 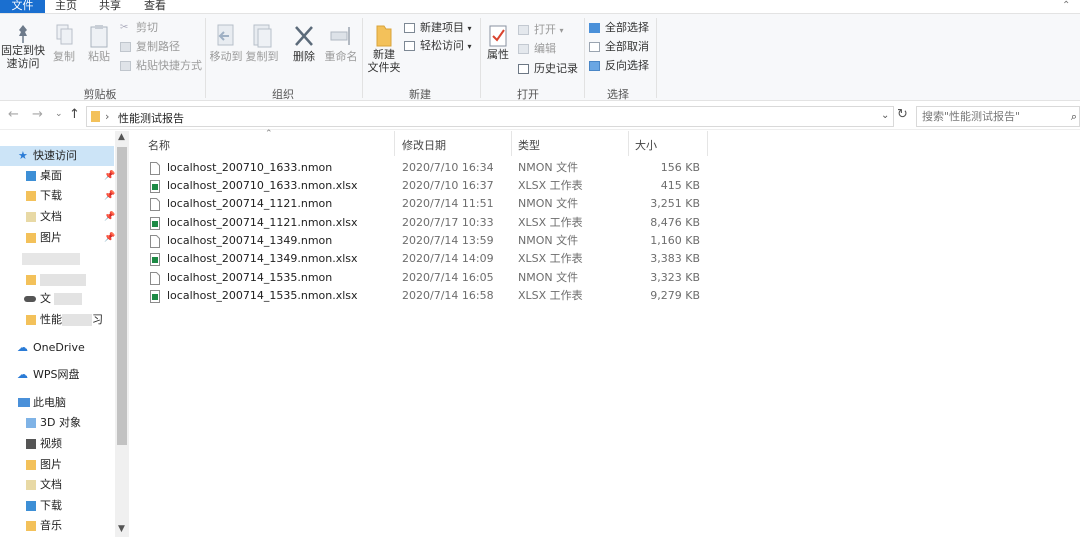 What do you see at coordinates (225, 35) in the screenshot?
I see `move-to-icon` at bounding box center [225, 35].